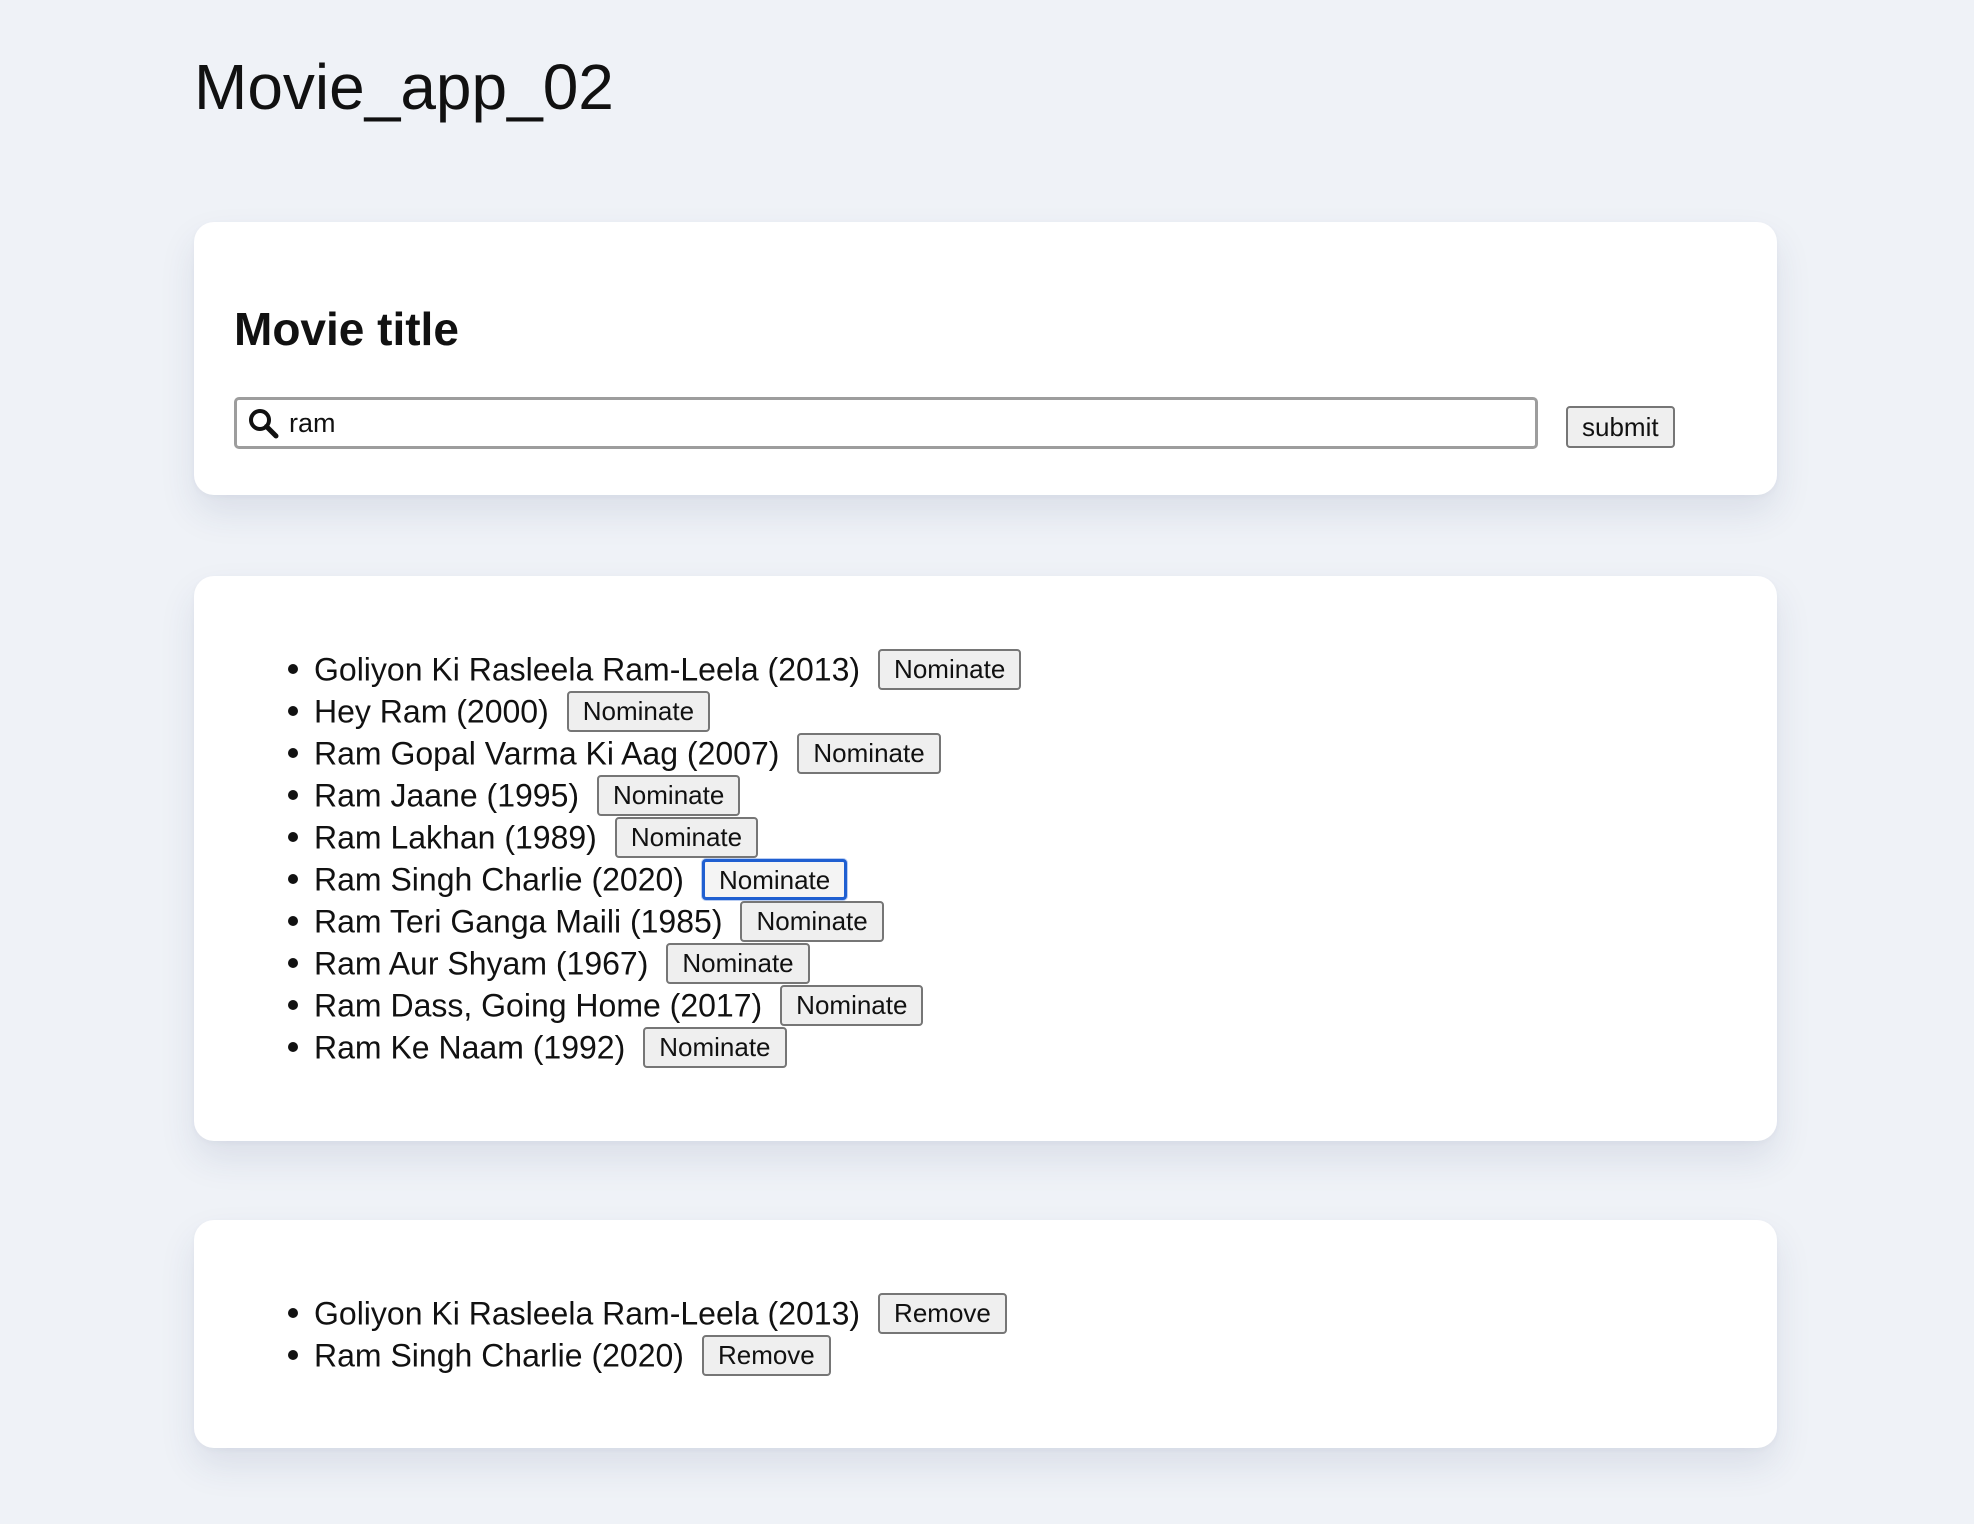  Describe the element at coordinates (547, 753) in the screenshot. I see `movie-title: Ram Gopal Varma Ki Aag (2007)` at that location.